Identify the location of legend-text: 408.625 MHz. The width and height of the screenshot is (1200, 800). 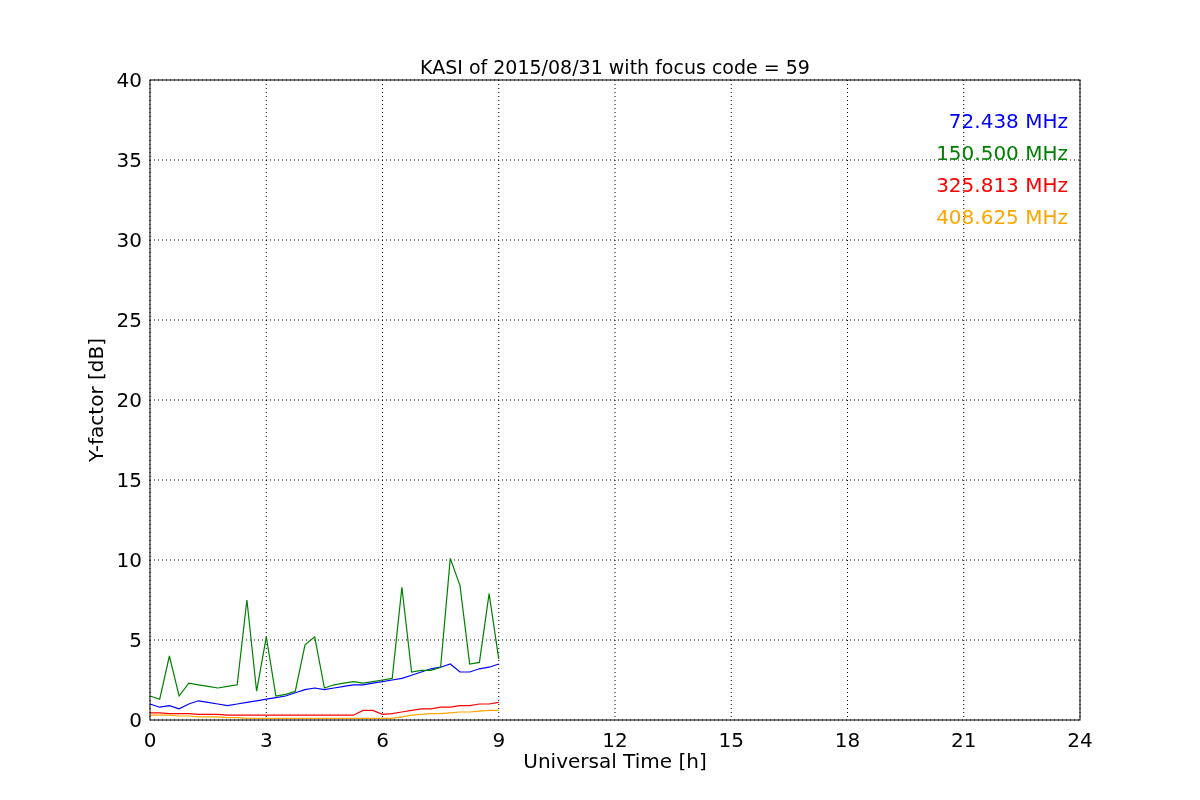
(1002, 217).